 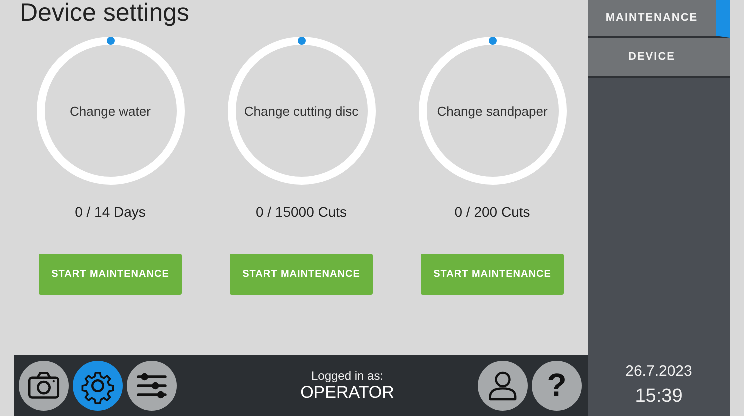 I want to click on help-button: ?, so click(x=557, y=385).